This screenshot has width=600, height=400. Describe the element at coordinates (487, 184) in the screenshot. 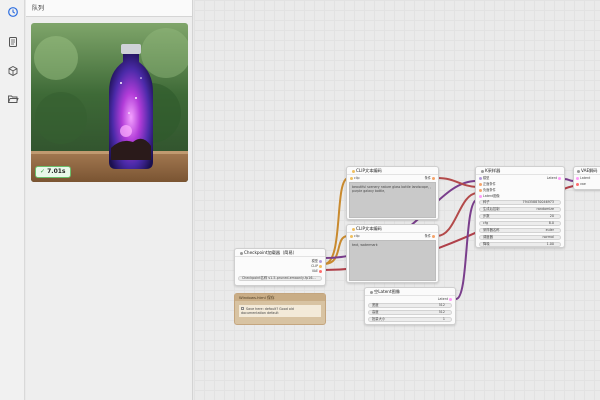

I see `port-positive-in: 正面条件` at that location.